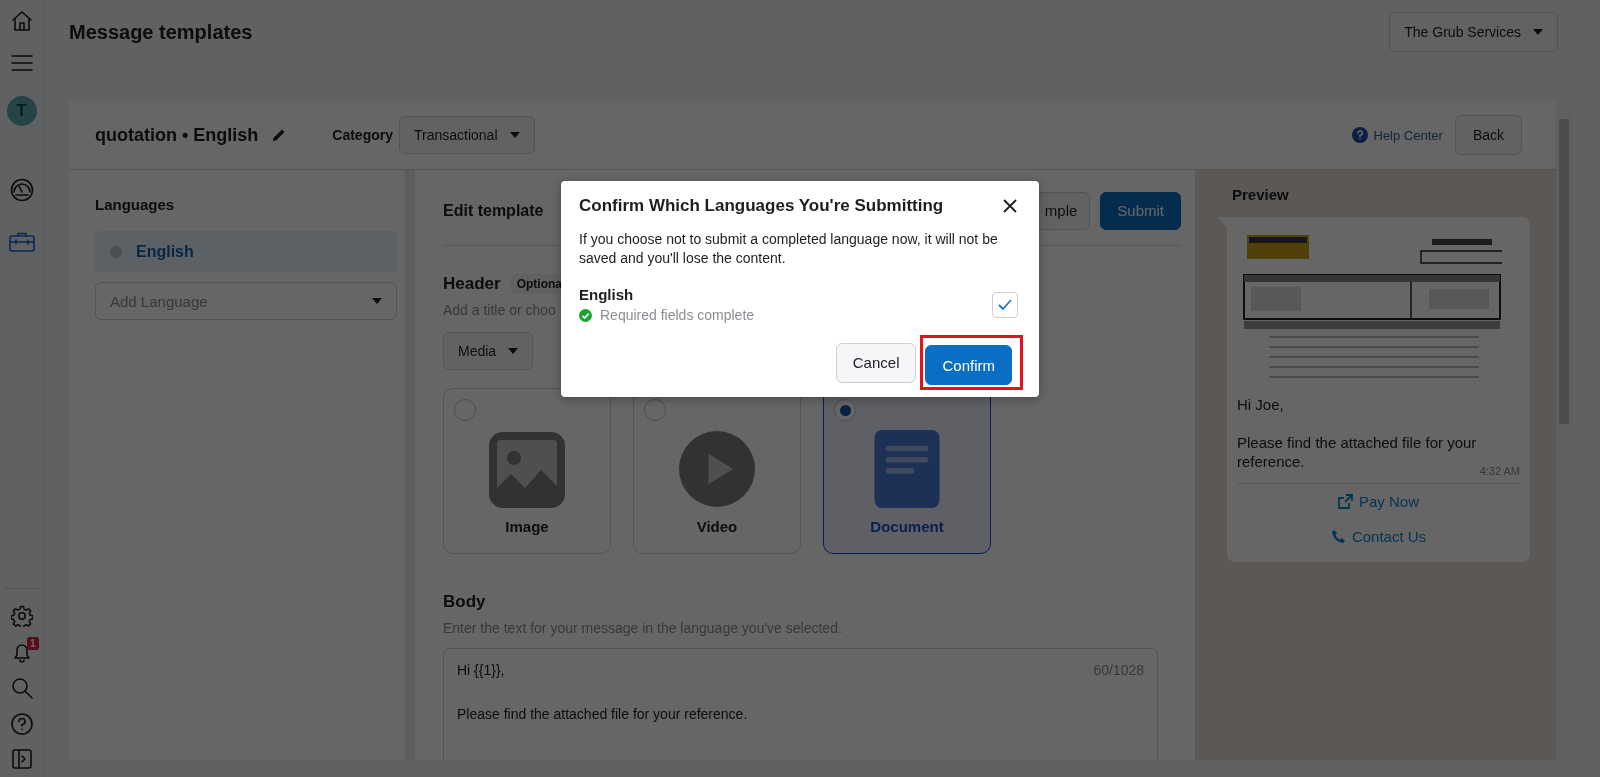 The height and width of the screenshot is (777, 1600). What do you see at coordinates (1397, 135) in the screenshot?
I see `help-center-link: Help Center` at bounding box center [1397, 135].